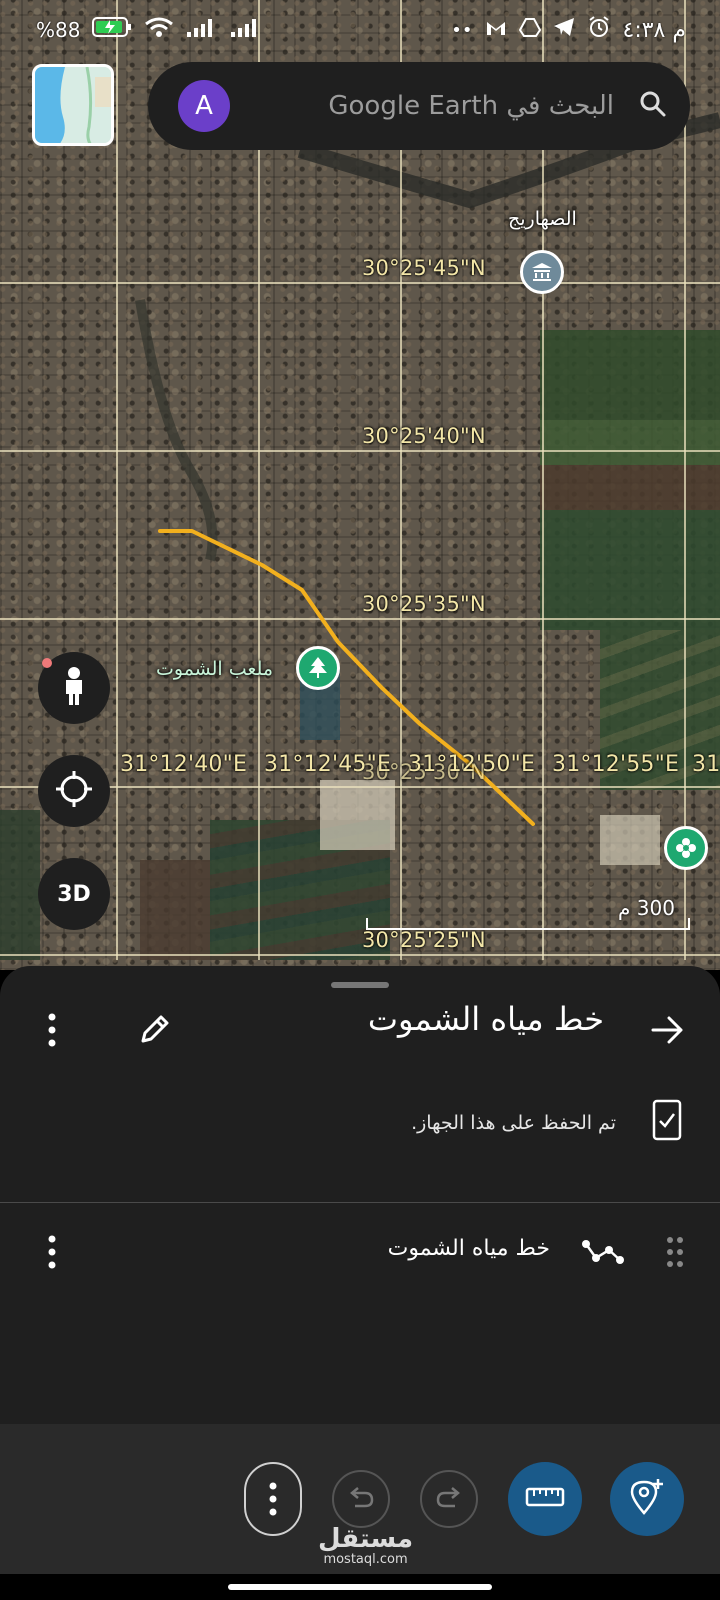  What do you see at coordinates (424, 940) in the screenshot?
I see `latitude-label: 30°25'25"N` at bounding box center [424, 940].